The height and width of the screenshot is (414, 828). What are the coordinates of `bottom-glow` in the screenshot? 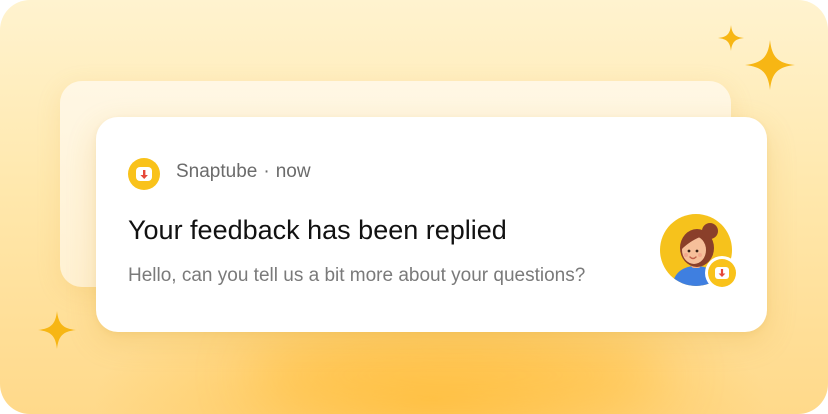 It's located at (460, 372).